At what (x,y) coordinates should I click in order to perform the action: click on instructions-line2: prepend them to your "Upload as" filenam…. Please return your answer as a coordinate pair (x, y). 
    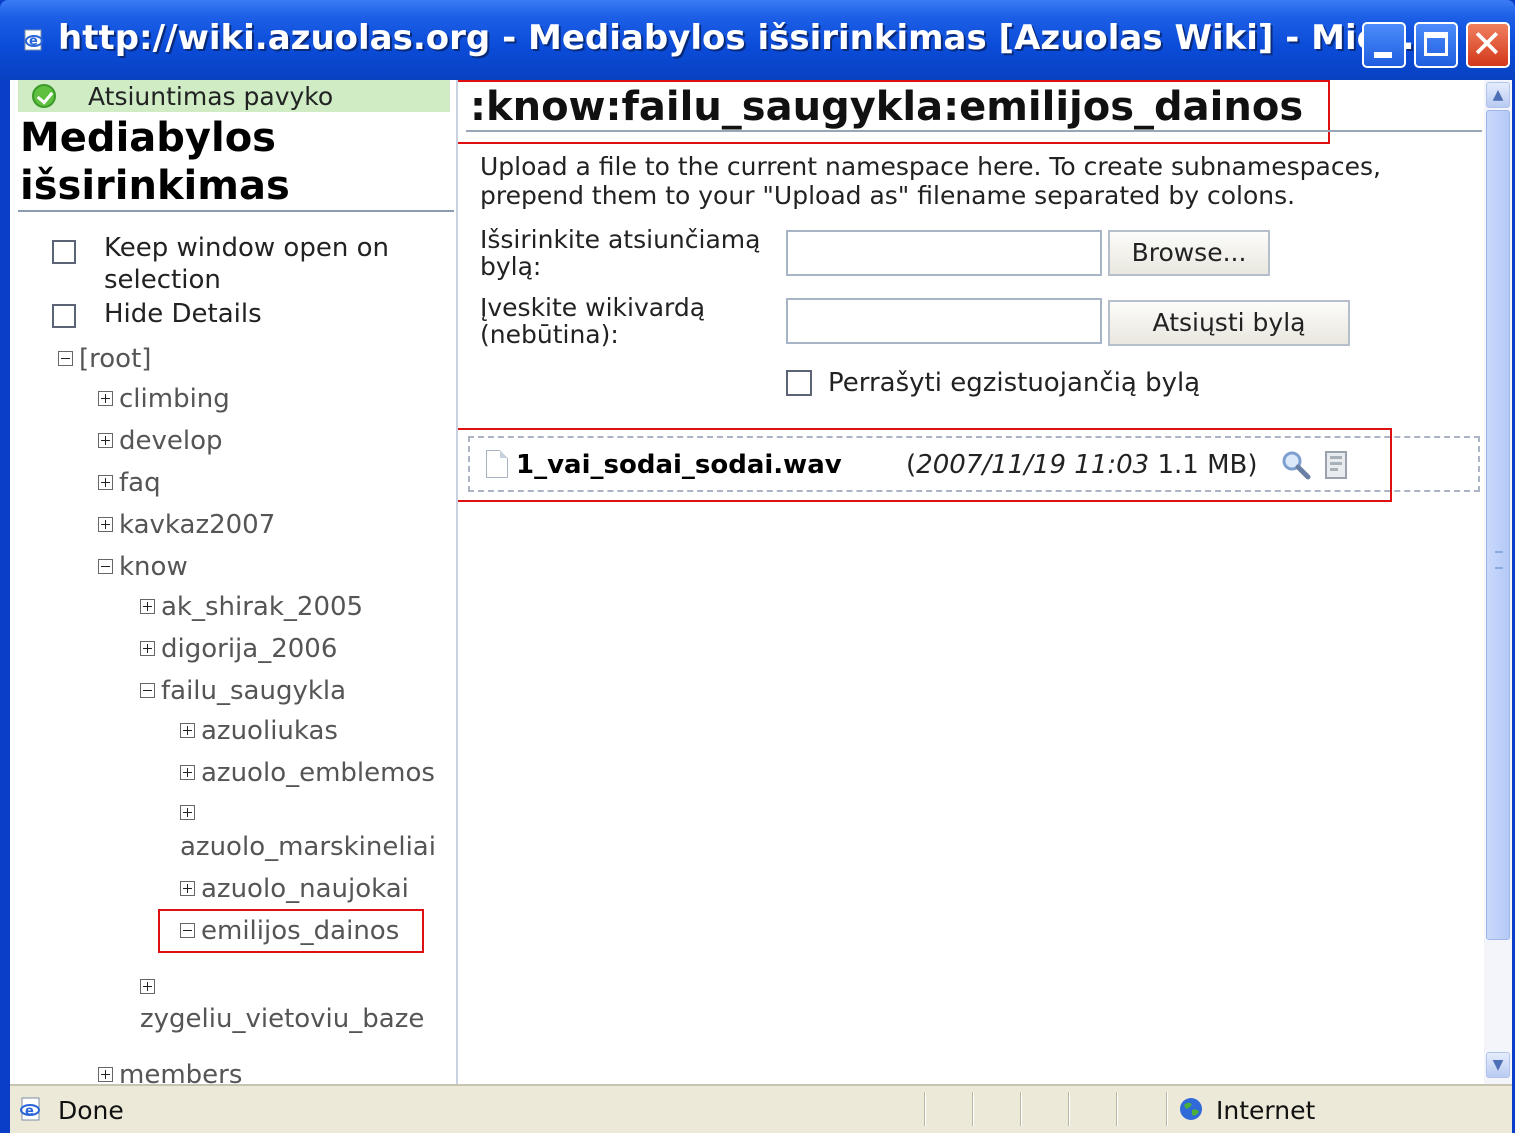
    Looking at the image, I should click on (888, 195).